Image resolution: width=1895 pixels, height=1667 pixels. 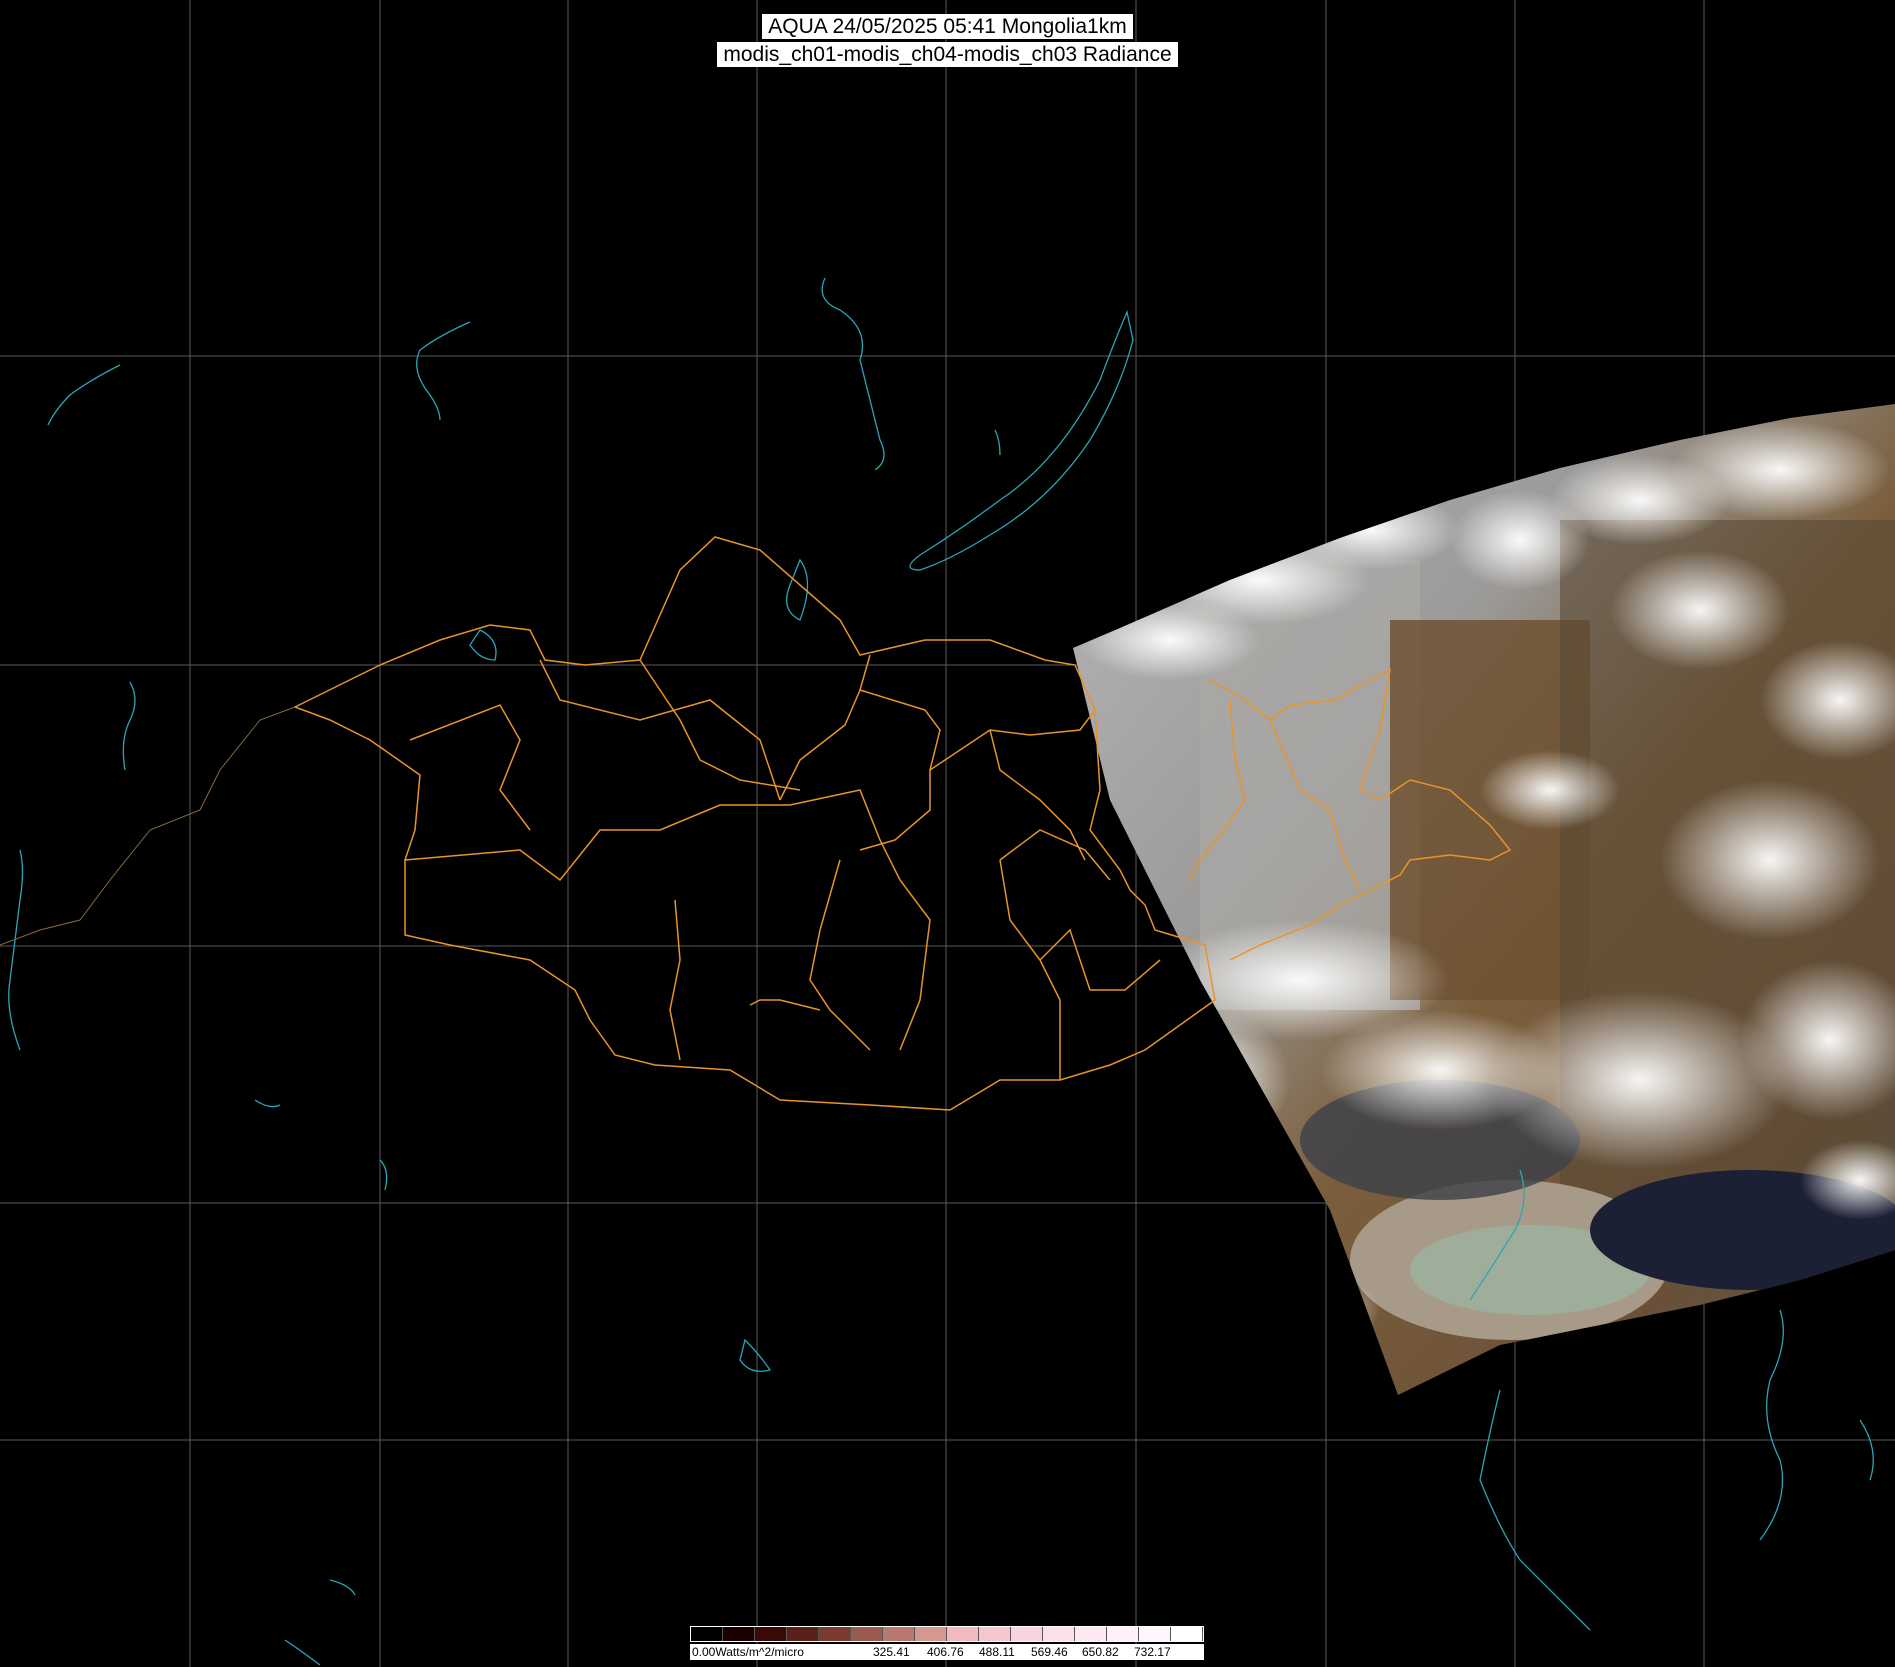 I want to click on legend-label: 406.76, so click(x=945, y=1652).